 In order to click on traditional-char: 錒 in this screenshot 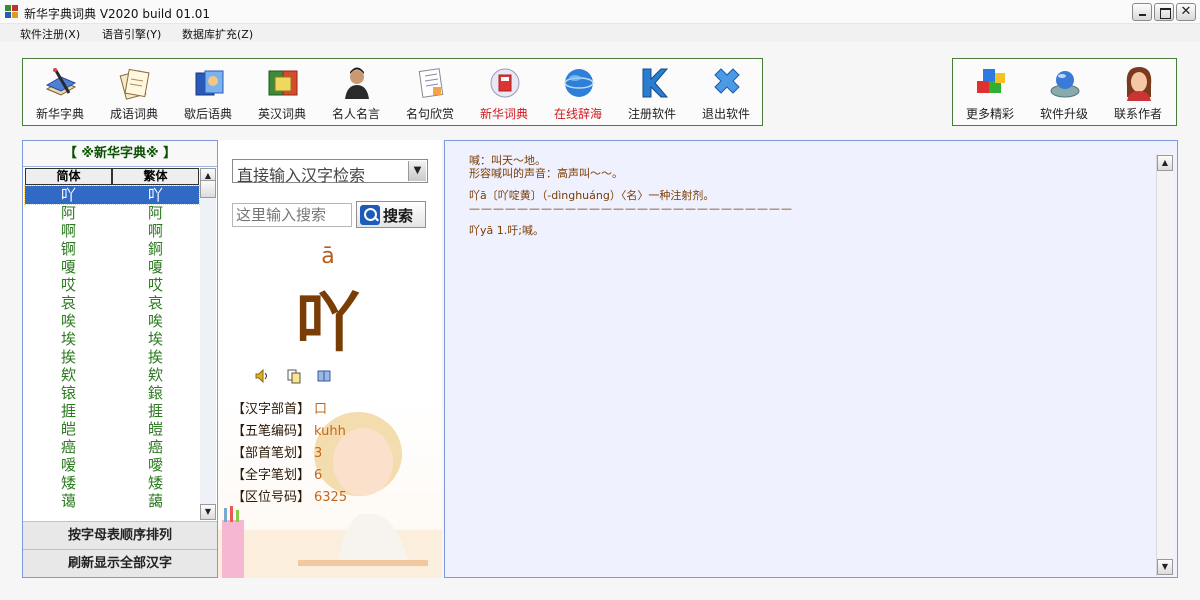, I will do `click(155, 249)`.